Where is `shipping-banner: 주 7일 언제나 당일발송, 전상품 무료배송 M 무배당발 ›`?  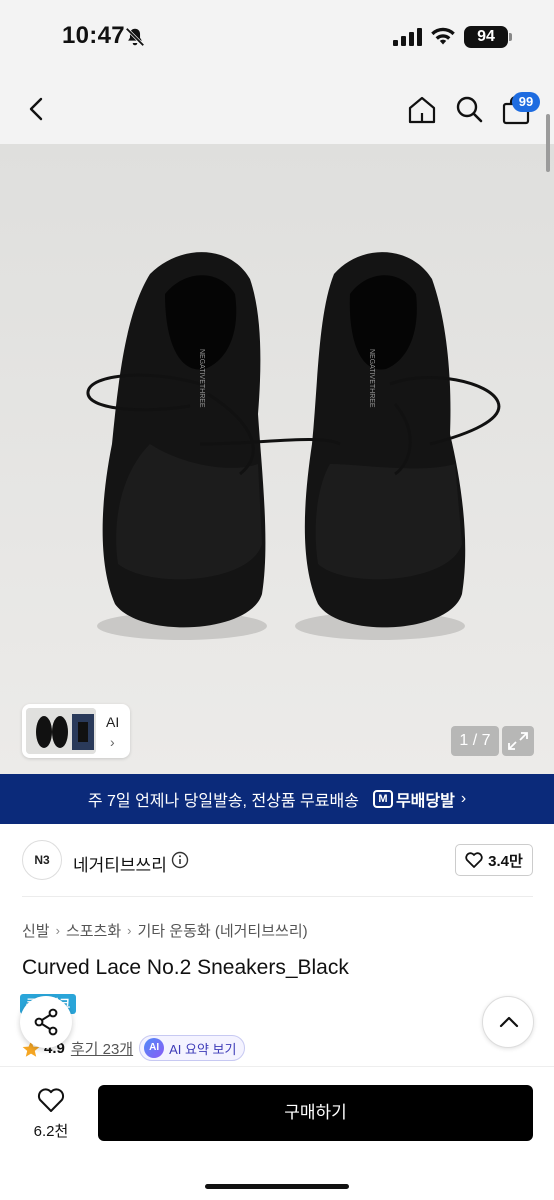 shipping-banner: 주 7일 언제나 당일발송, 전상품 무료배송 M 무배당발 › is located at coordinates (277, 799).